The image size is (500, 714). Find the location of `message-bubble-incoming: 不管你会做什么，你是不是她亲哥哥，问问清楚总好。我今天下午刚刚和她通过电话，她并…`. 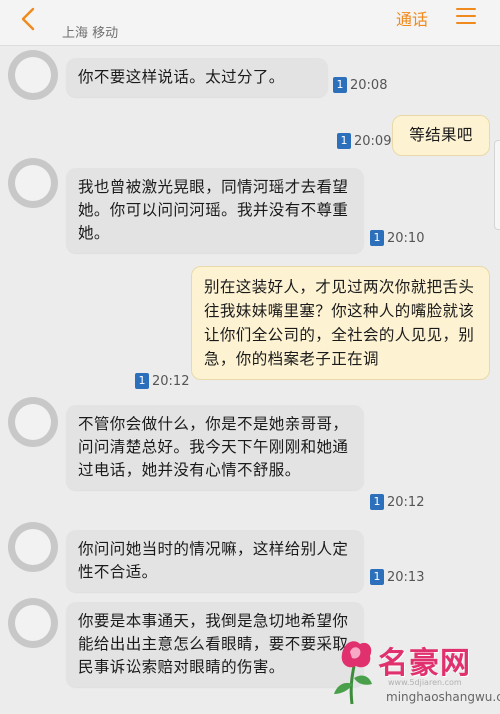

message-bubble-incoming: 不管你会做什么，你是不是她亲哥哥，问问清楚总好。我今天下午刚刚和她通过电话，她并… is located at coordinates (215, 447).